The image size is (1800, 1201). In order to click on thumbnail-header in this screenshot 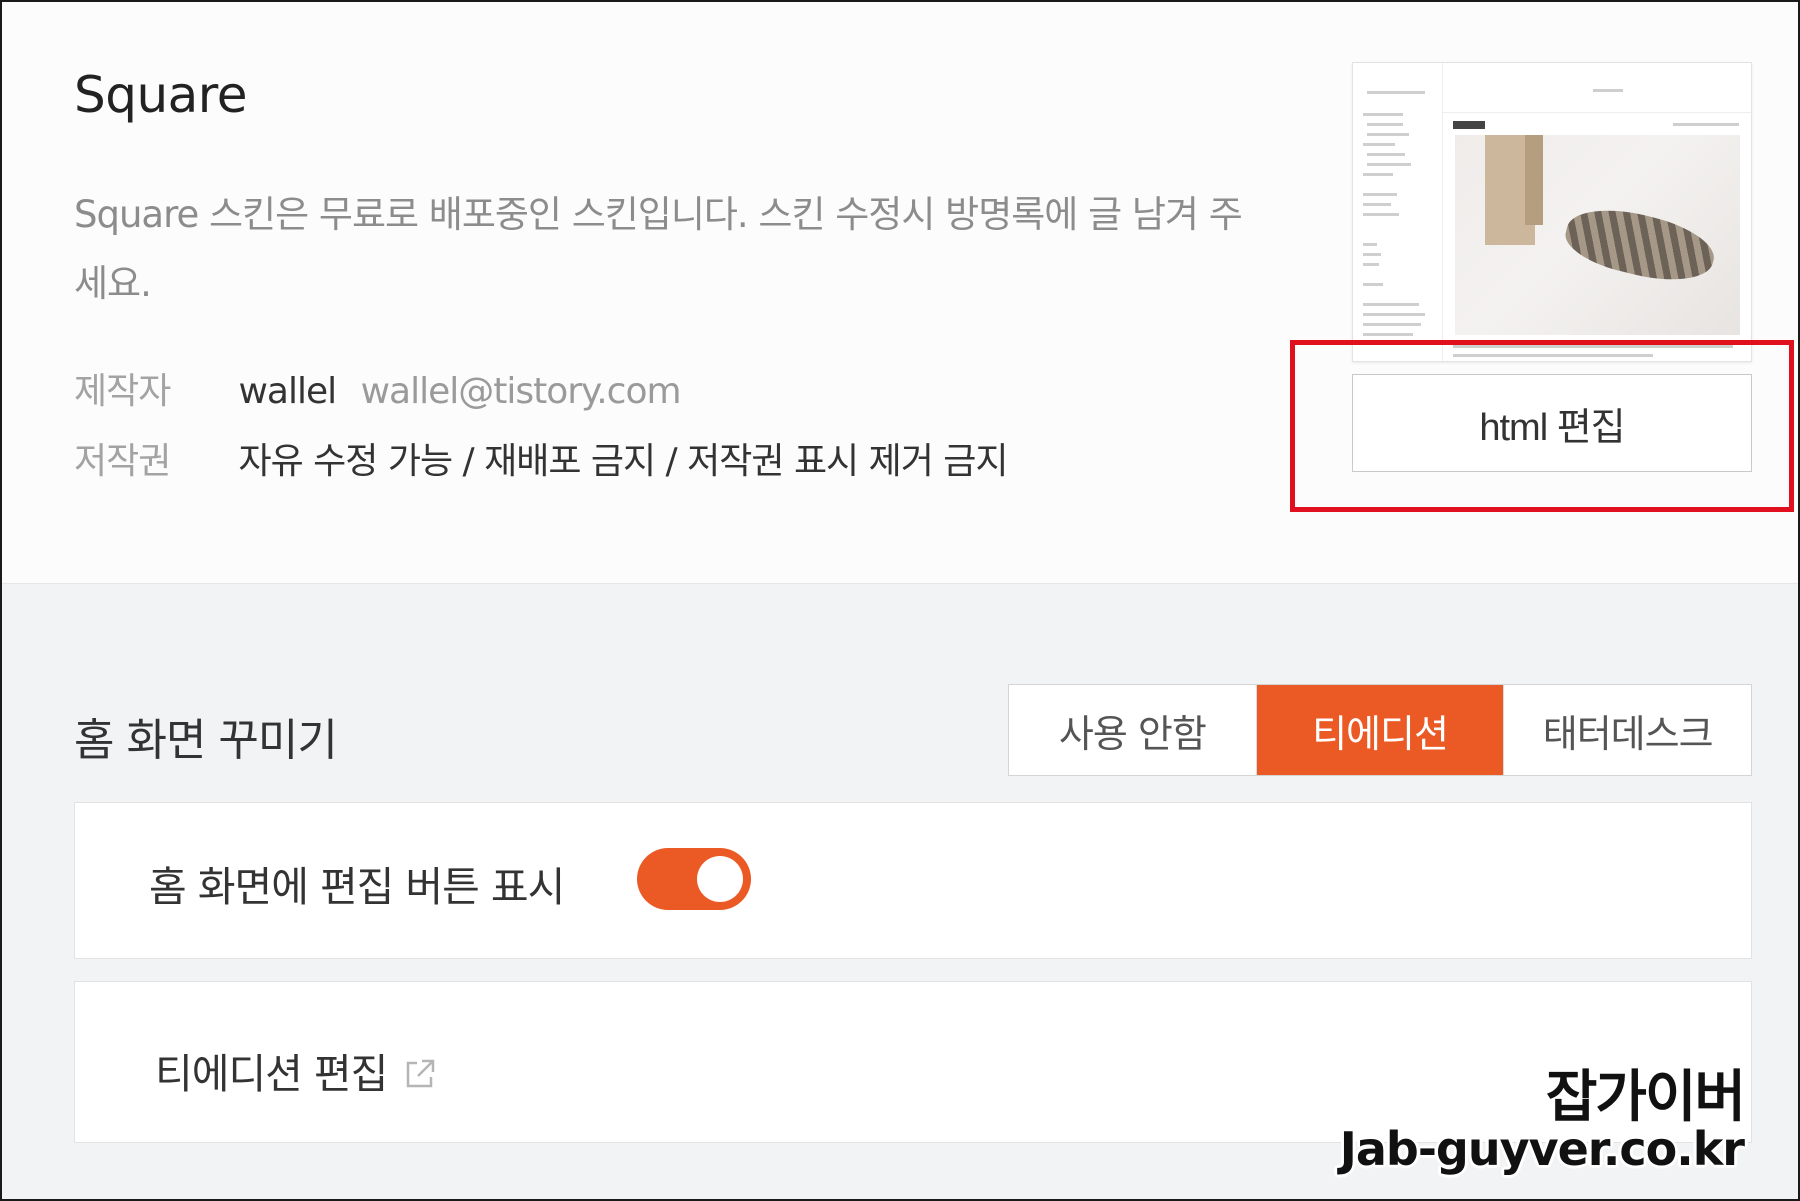, I will do `click(1597, 88)`.